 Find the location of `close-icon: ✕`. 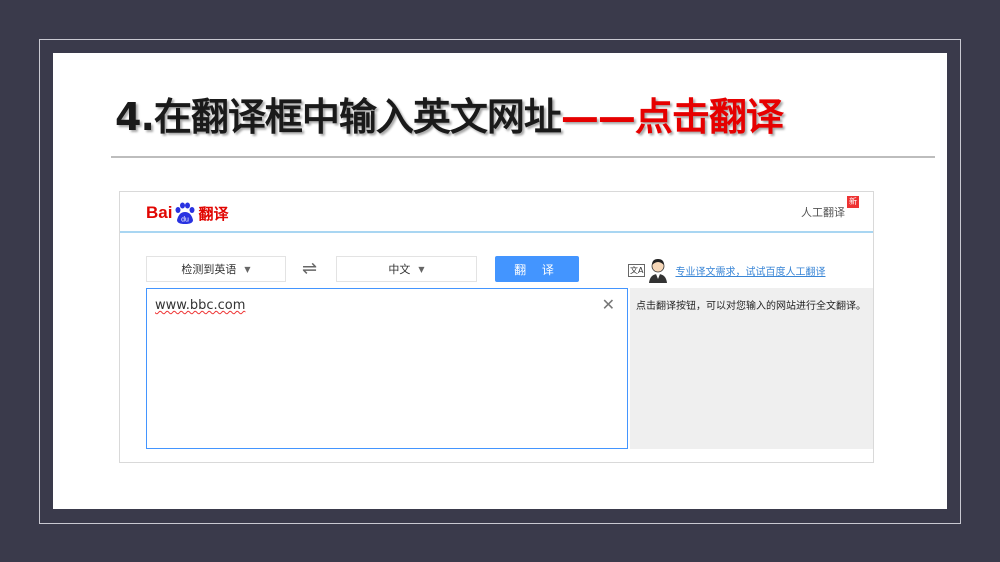

close-icon: ✕ is located at coordinates (608, 304).